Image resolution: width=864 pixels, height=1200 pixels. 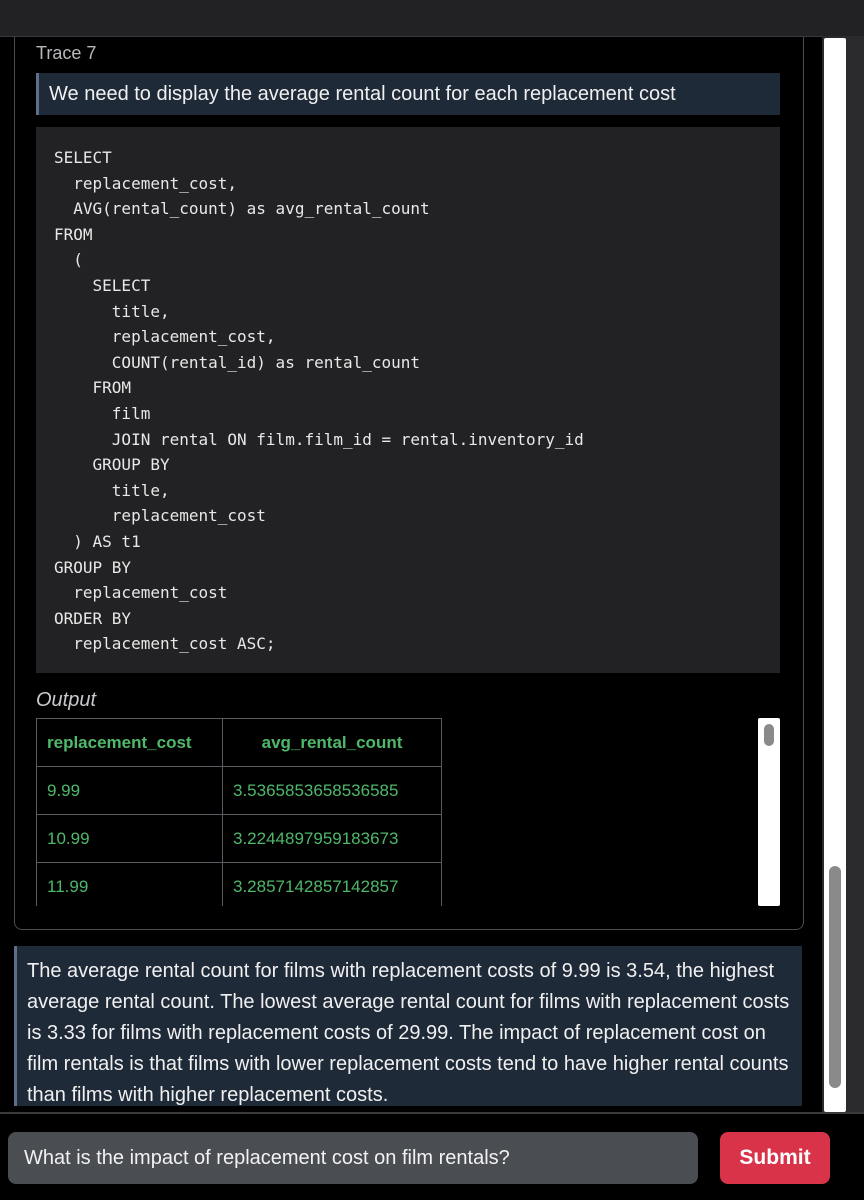 What do you see at coordinates (332, 884) in the screenshot?
I see `table-cell: 3.2857142857142857` at bounding box center [332, 884].